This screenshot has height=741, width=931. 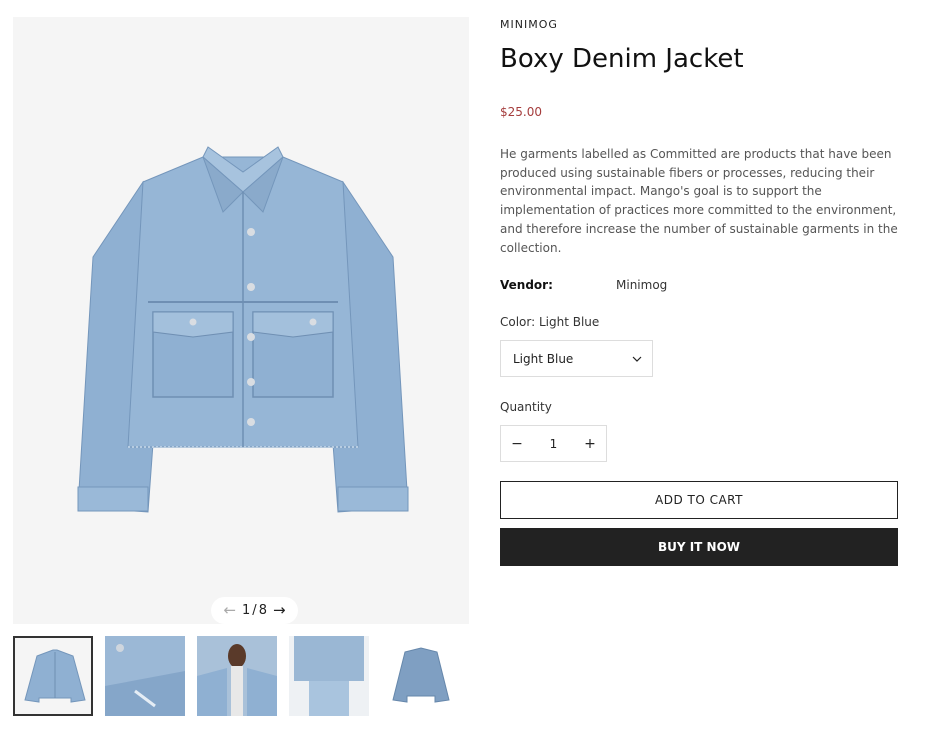 I want to click on denim-detail-thumbnail-image, so click(x=145, y=676).